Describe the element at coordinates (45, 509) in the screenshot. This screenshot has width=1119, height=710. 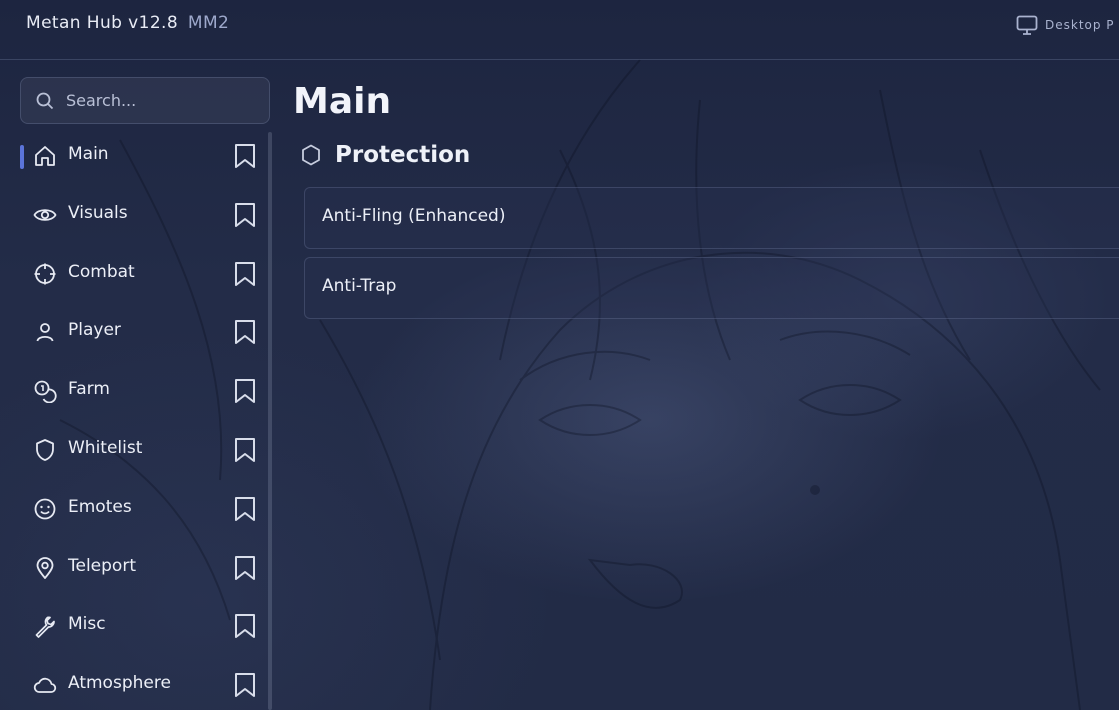
I see `smile-icon` at that location.